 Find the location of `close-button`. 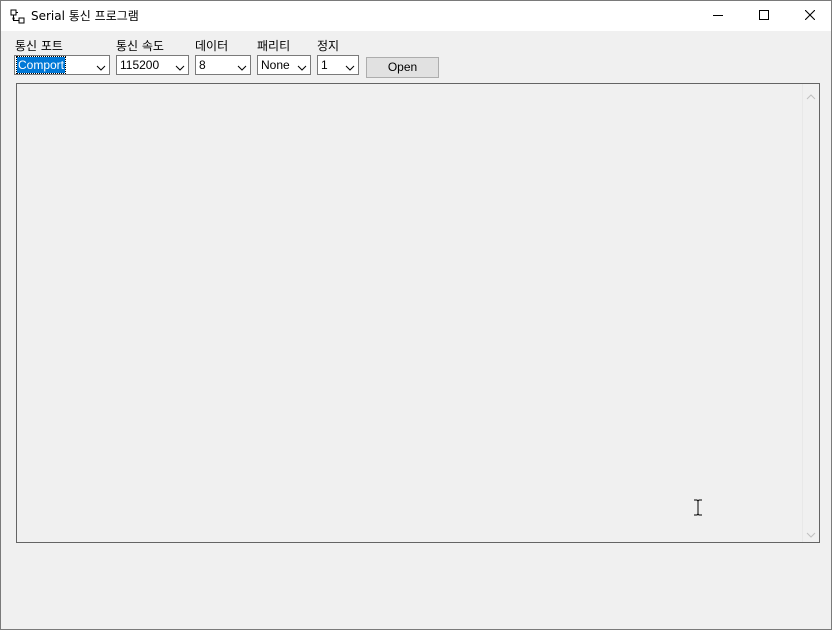

close-button is located at coordinates (809, 16).